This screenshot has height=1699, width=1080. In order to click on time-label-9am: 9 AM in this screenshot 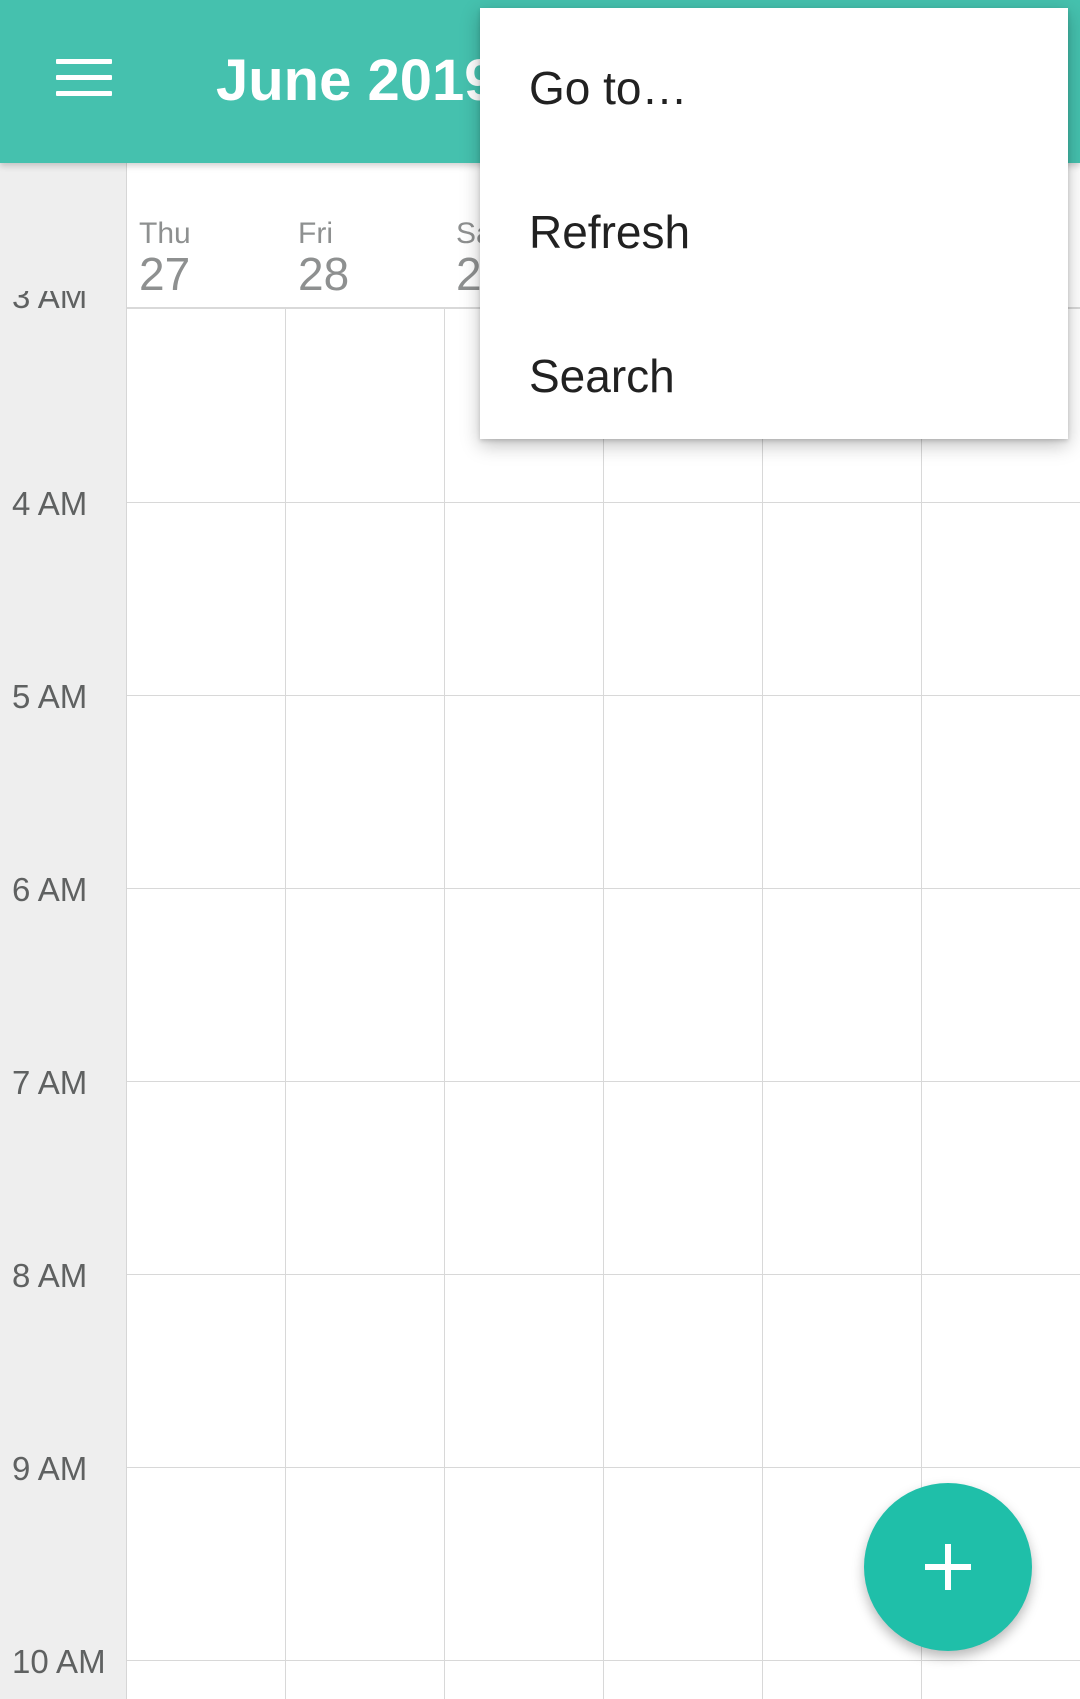, I will do `click(50, 1468)`.